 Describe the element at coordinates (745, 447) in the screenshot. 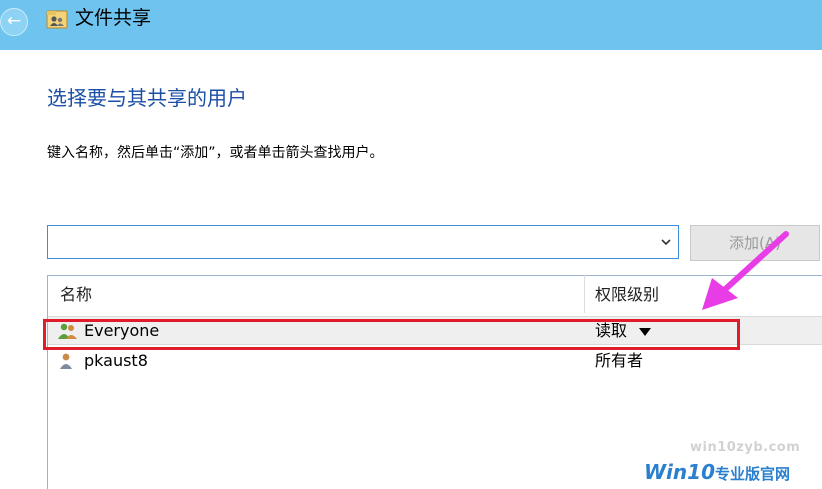

I see `watermark-url: win10zyb.com` at that location.